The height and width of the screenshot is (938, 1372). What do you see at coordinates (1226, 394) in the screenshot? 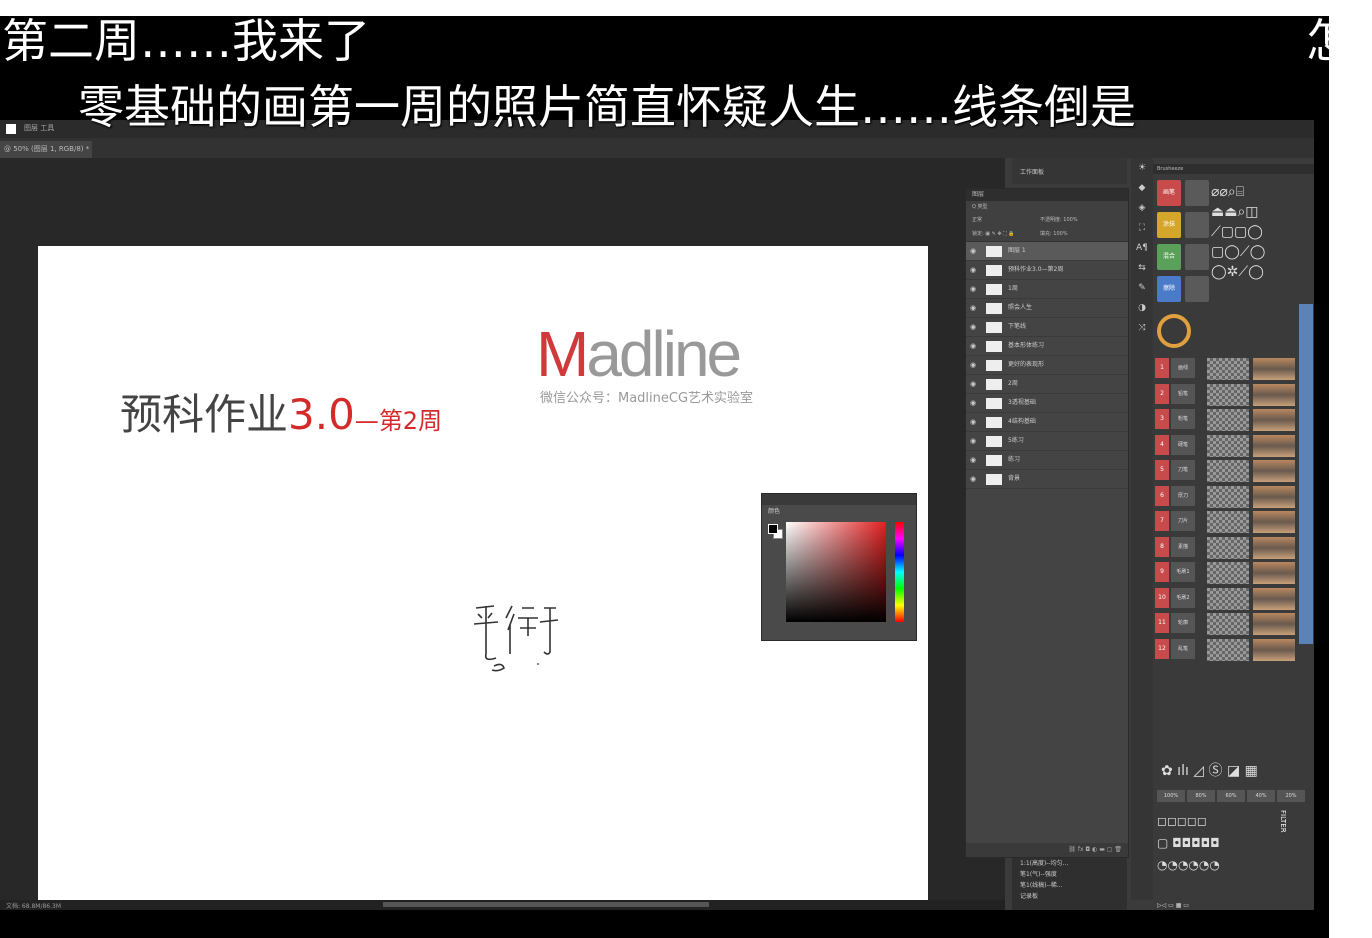
I see `brush-row: 2 铅笔` at bounding box center [1226, 394].